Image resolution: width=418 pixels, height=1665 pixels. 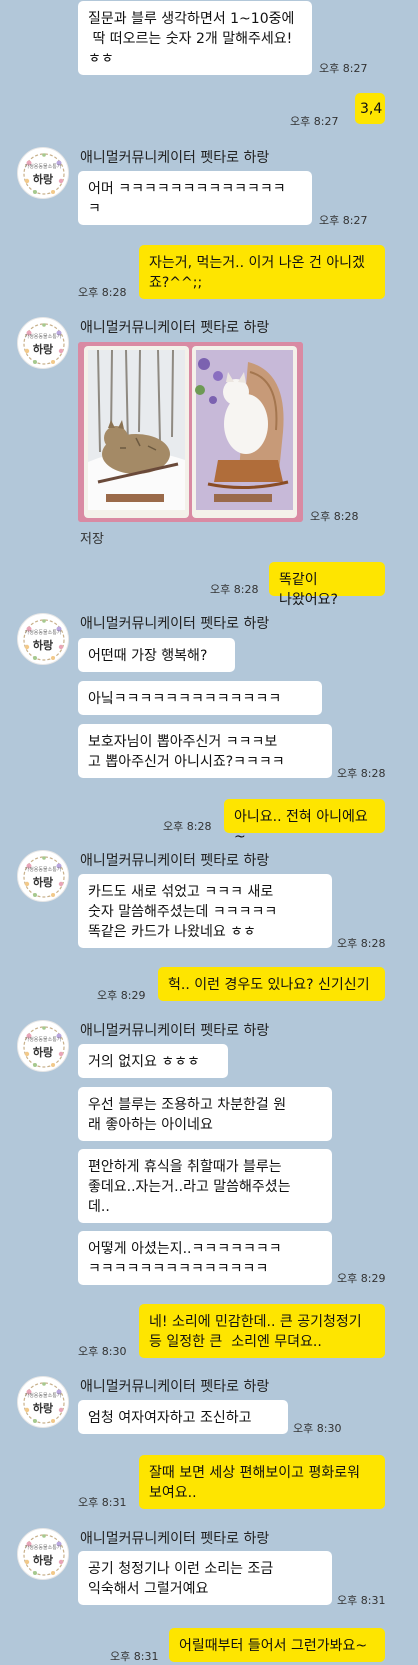 I want to click on message-bubble-outgoing: 어릴때부터 들어서 그런가봐요~, so click(x=277, y=1645).